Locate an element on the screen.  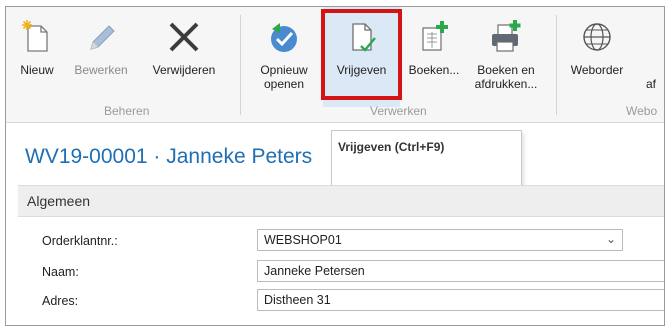
globe-icon is located at coordinates (597, 37).